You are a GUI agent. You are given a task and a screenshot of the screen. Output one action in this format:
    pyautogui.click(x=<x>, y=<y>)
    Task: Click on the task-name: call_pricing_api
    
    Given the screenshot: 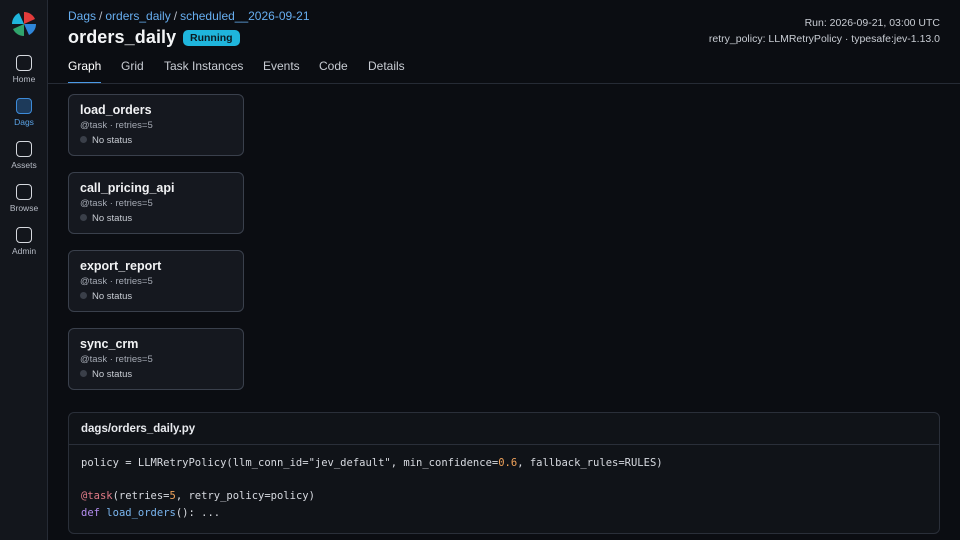 What is the action you would take?
    pyautogui.click(x=127, y=188)
    